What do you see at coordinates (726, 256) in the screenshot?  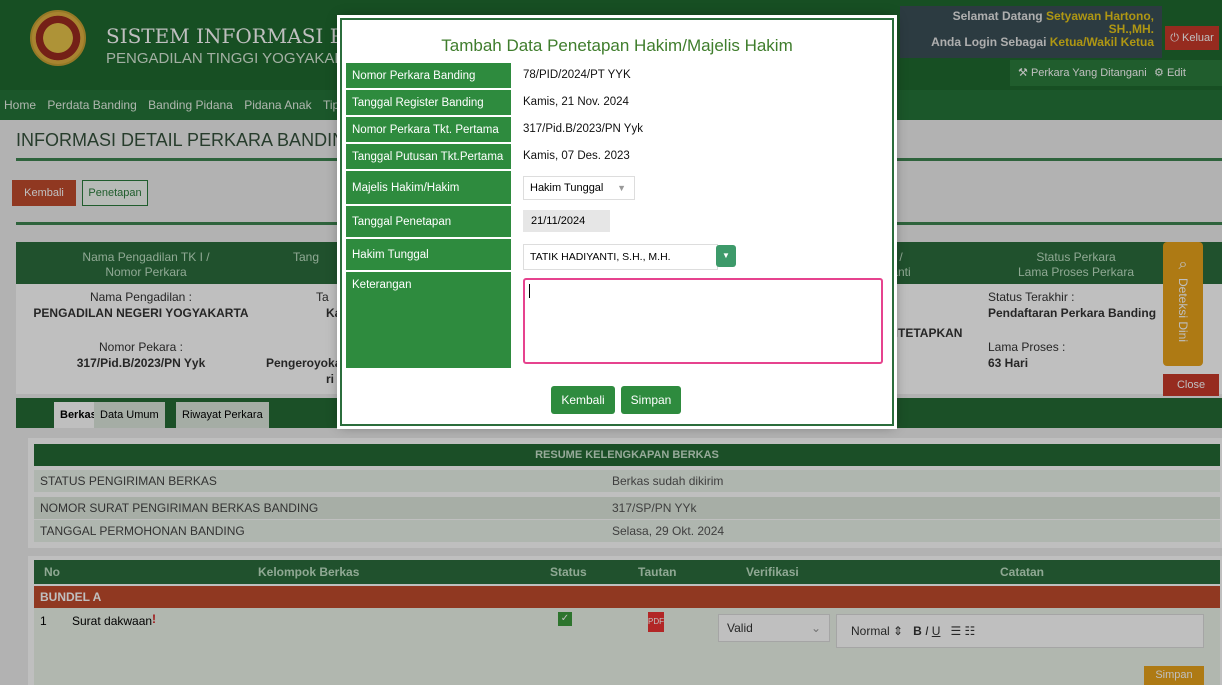 I see `dropdown-toggle-icon: ▼` at bounding box center [726, 256].